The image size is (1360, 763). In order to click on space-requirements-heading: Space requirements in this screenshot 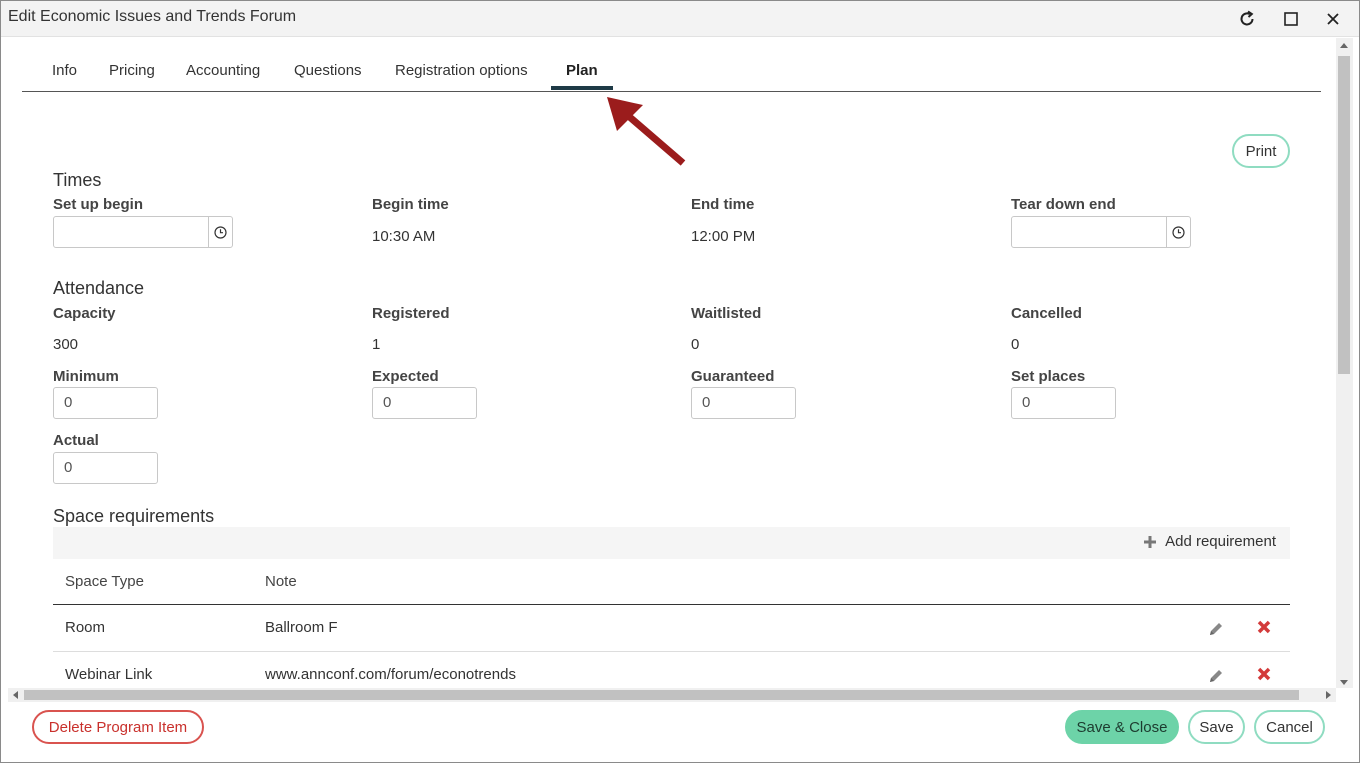, I will do `click(134, 516)`.